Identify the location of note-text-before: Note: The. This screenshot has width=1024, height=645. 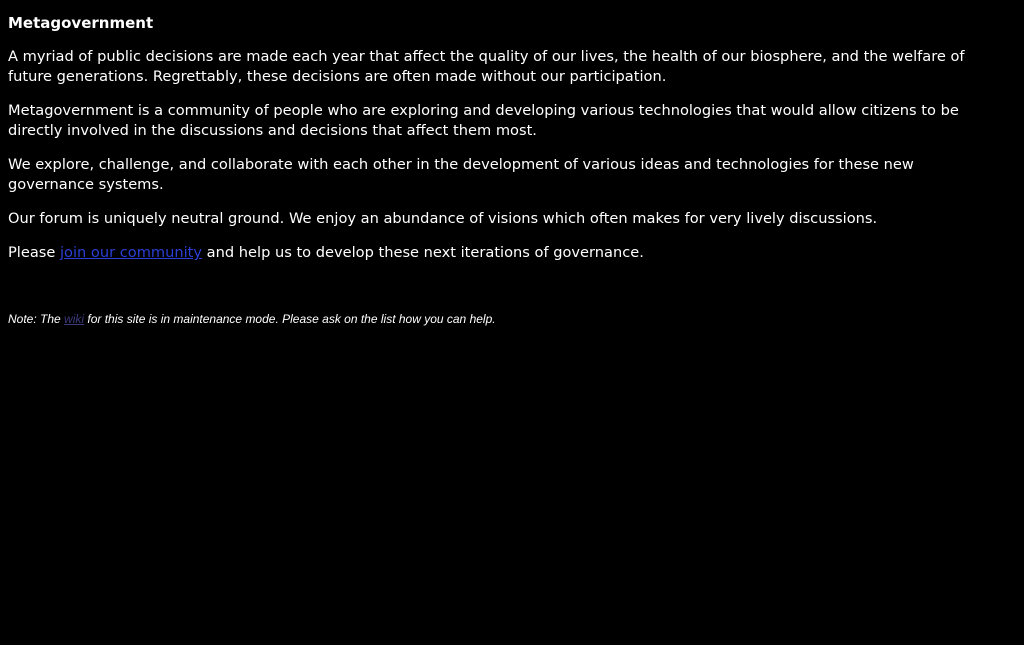
(36, 319).